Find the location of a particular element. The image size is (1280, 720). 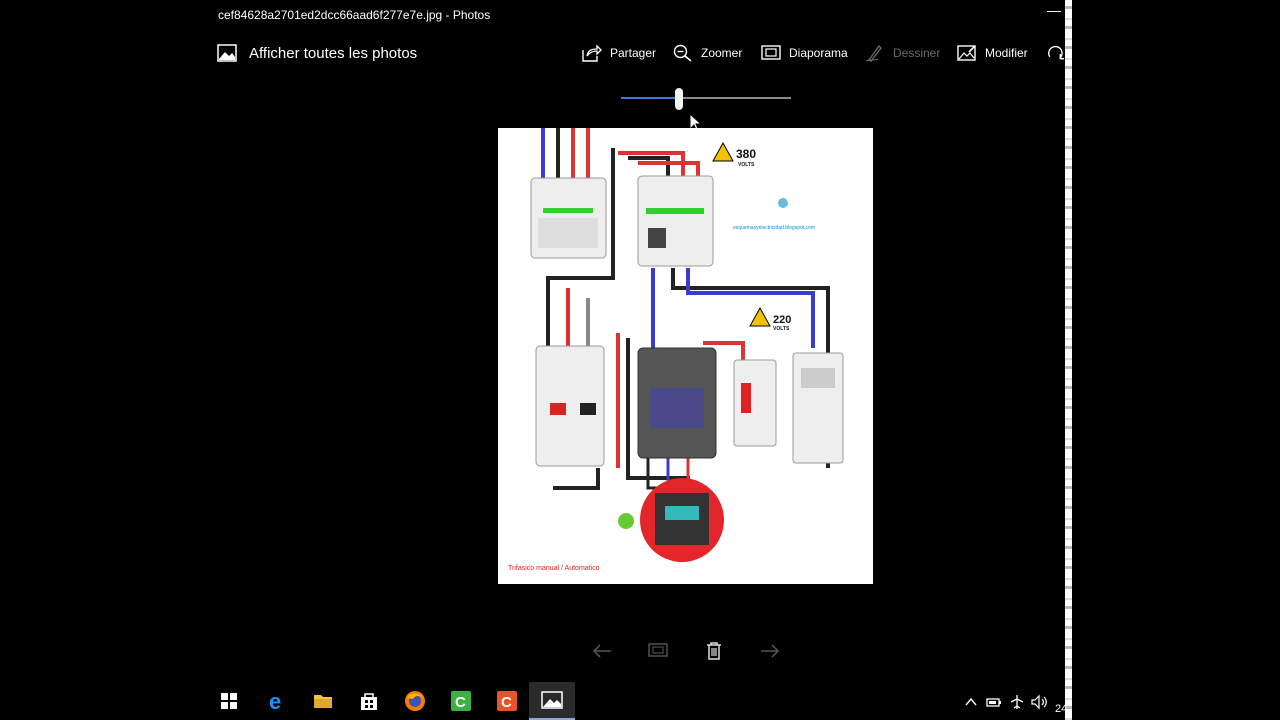

show-all-photos-button: Afficher toutes les photos is located at coordinates (317, 53).